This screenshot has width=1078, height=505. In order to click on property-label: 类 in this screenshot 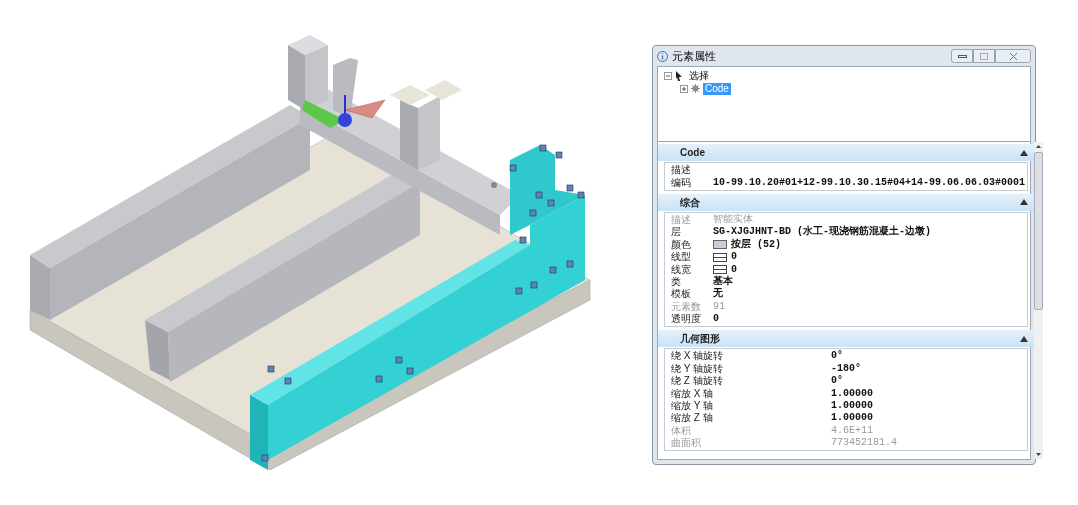, I will do `click(676, 281)`.